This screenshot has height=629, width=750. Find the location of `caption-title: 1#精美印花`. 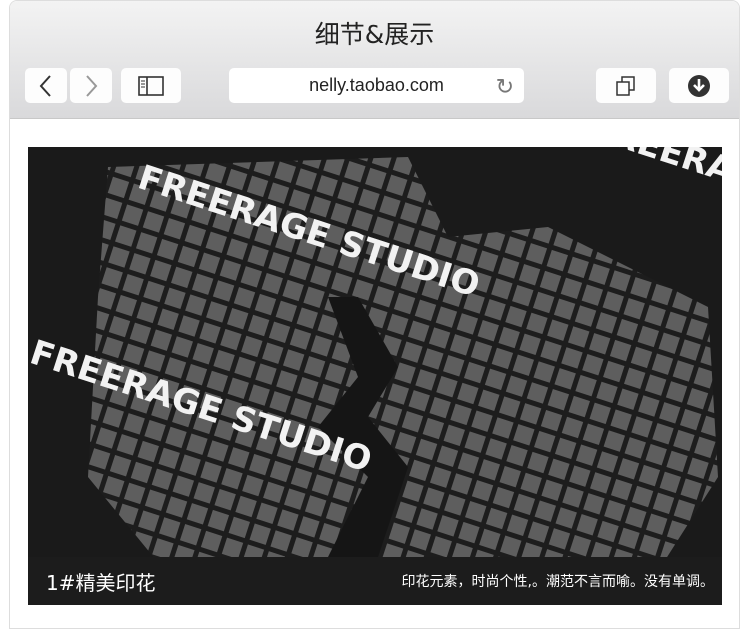

caption-title: 1#精美印花 is located at coordinates (101, 582).